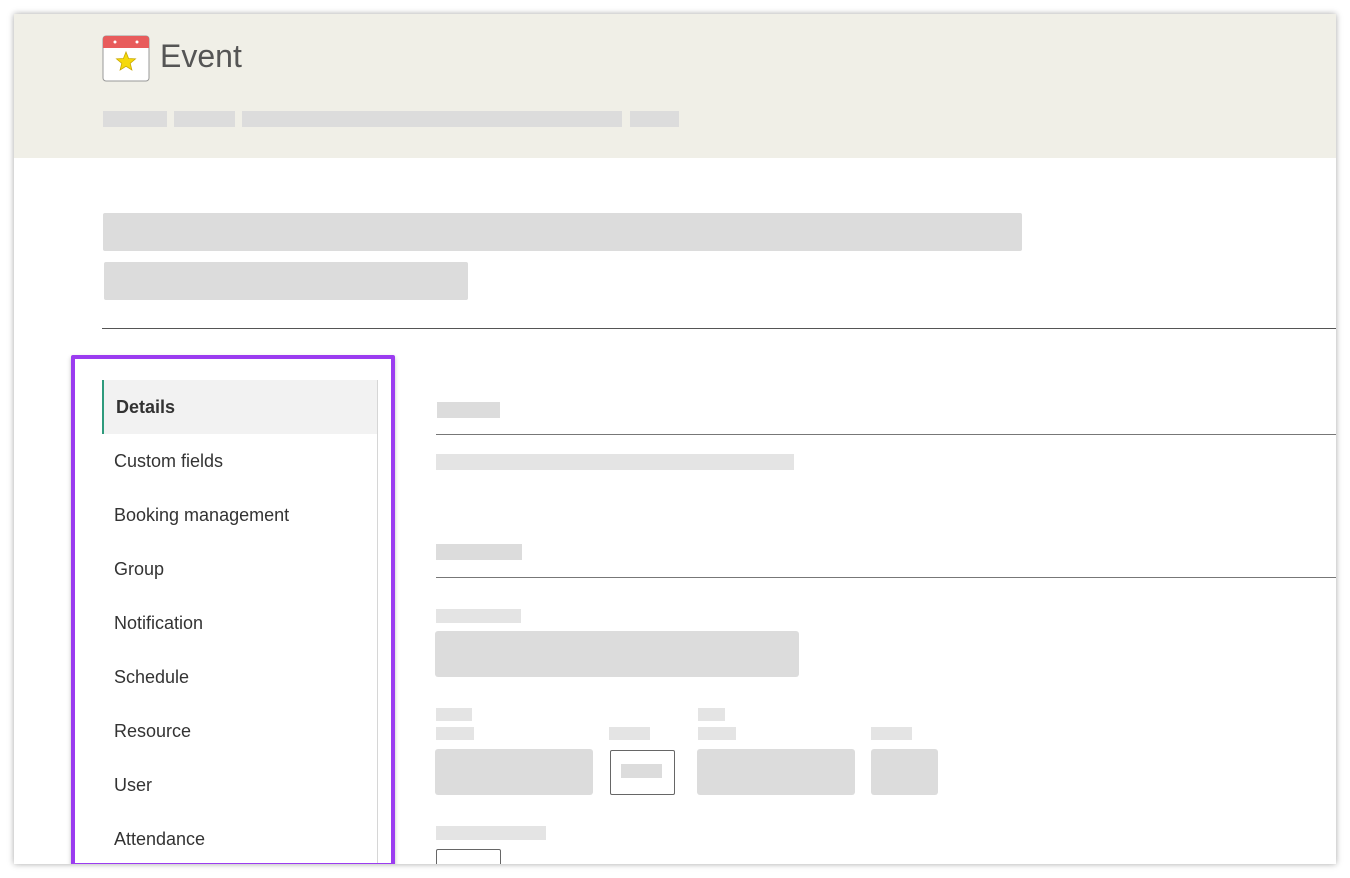 The height and width of the screenshot is (878, 1350). I want to click on nav-highlight-frame, so click(233, 609).